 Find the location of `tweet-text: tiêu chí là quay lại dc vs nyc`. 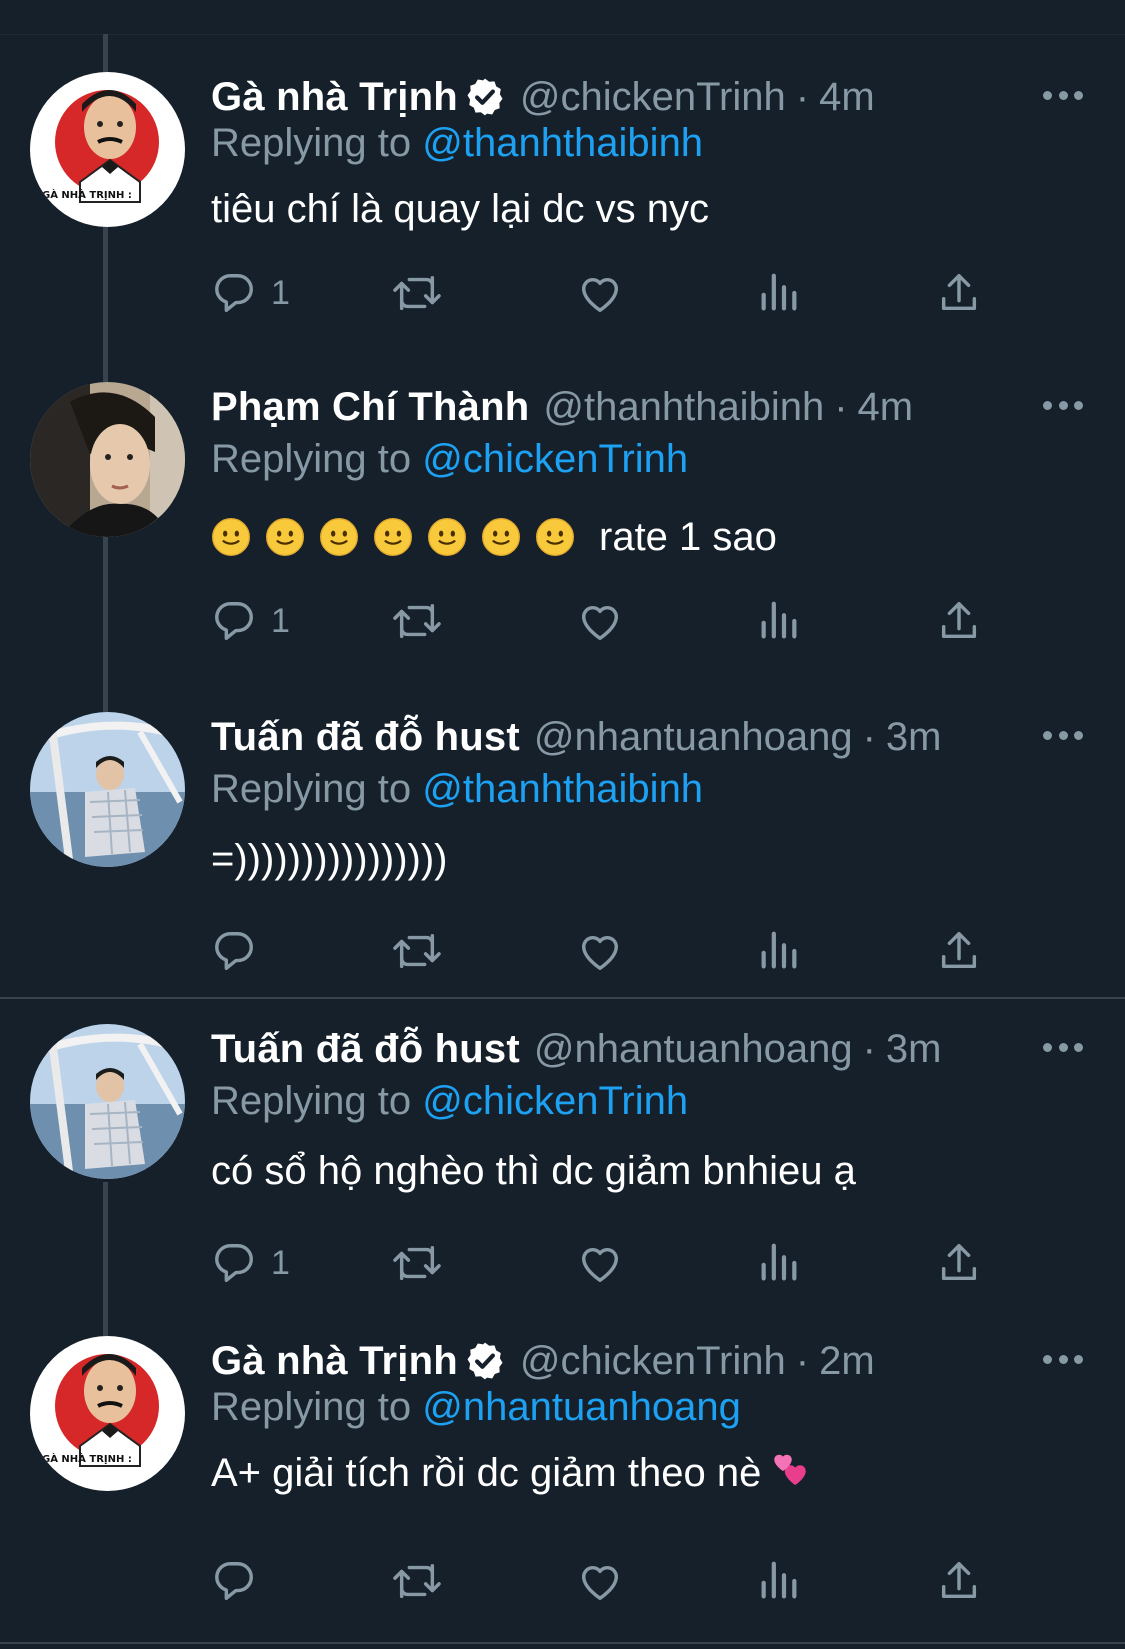

tweet-text: tiêu chí là quay lại dc vs nyc is located at coordinates (460, 209).